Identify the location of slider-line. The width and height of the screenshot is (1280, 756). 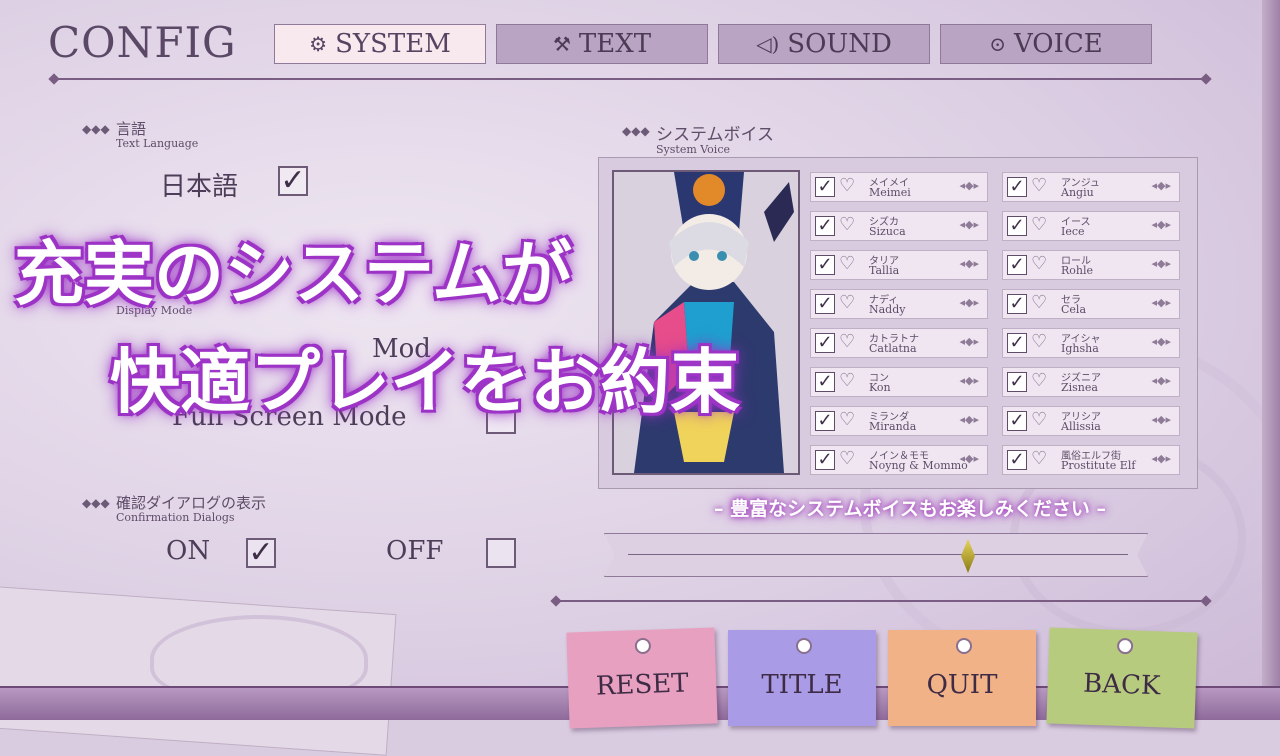
(878, 554).